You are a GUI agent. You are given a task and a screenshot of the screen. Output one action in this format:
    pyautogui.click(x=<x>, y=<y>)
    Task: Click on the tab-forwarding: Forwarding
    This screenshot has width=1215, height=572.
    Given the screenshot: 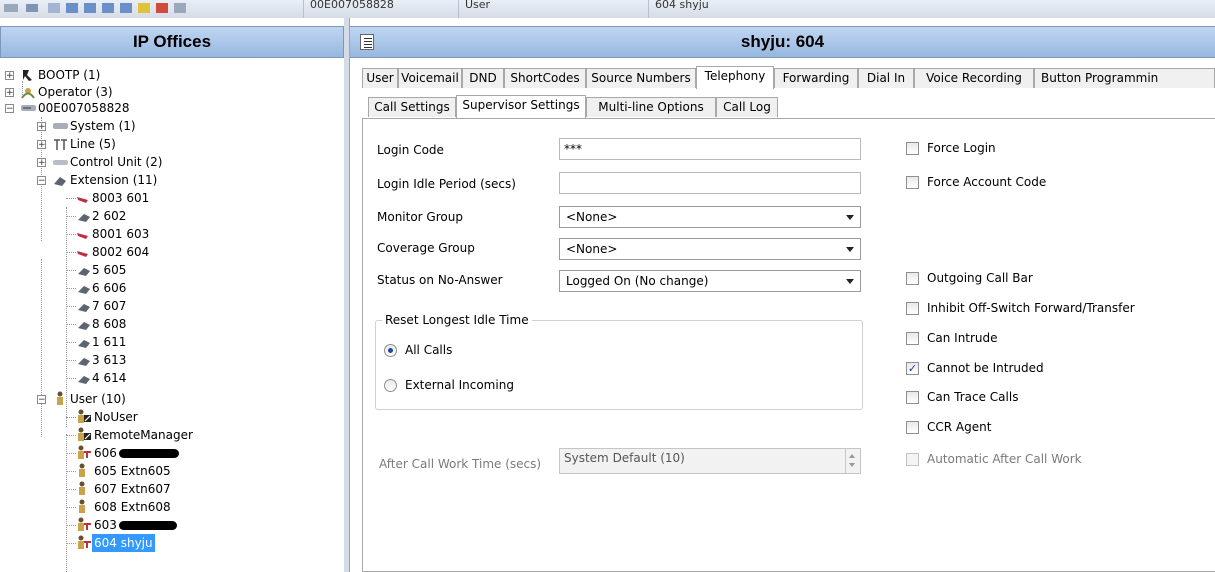 What is the action you would take?
    pyautogui.click(x=816, y=78)
    